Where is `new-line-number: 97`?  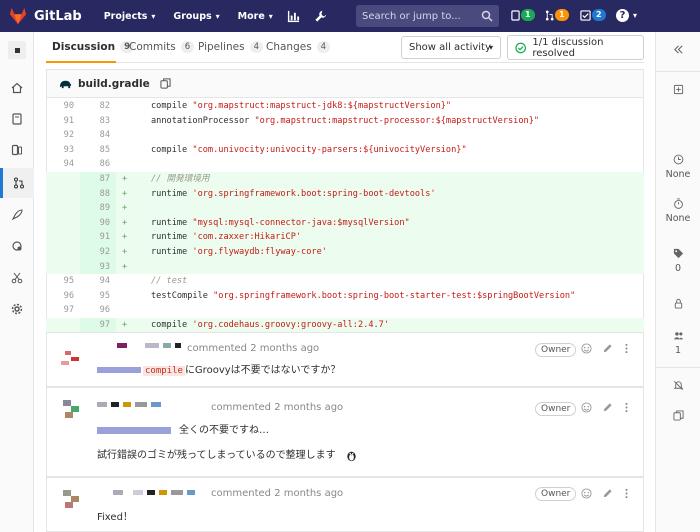 new-line-number: 97 is located at coordinates (98, 325).